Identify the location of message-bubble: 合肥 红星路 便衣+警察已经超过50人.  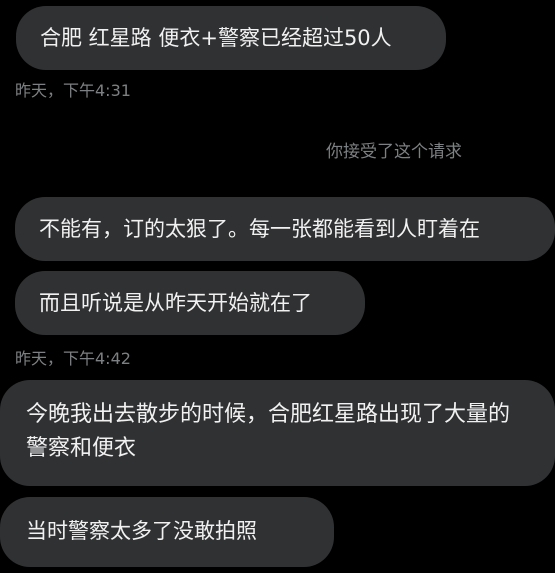
(231, 38).